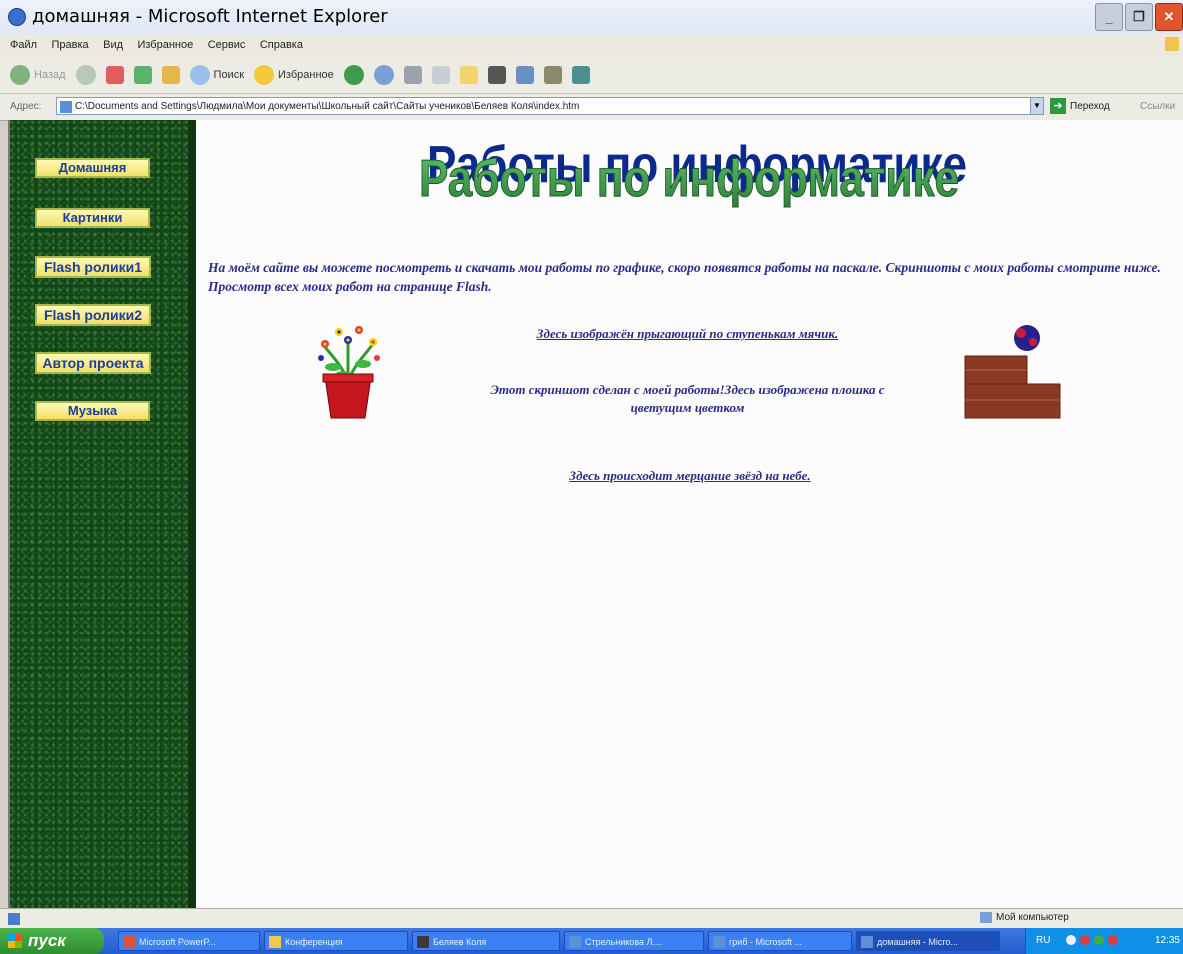 The height and width of the screenshot is (954, 1183). I want to click on people-button, so click(580, 74).